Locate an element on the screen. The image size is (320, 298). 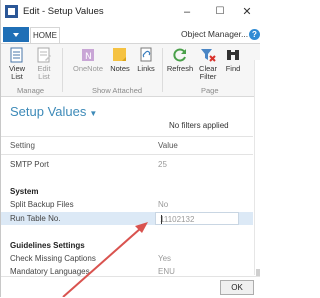
ok-button: OK is located at coordinates (237, 287).